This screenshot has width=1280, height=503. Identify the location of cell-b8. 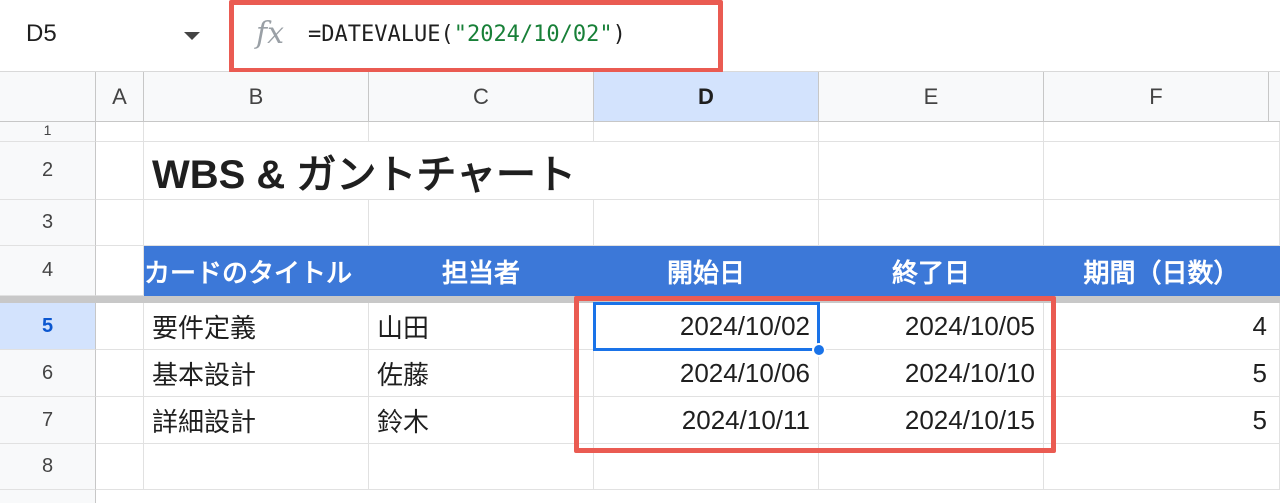
(256, 467).